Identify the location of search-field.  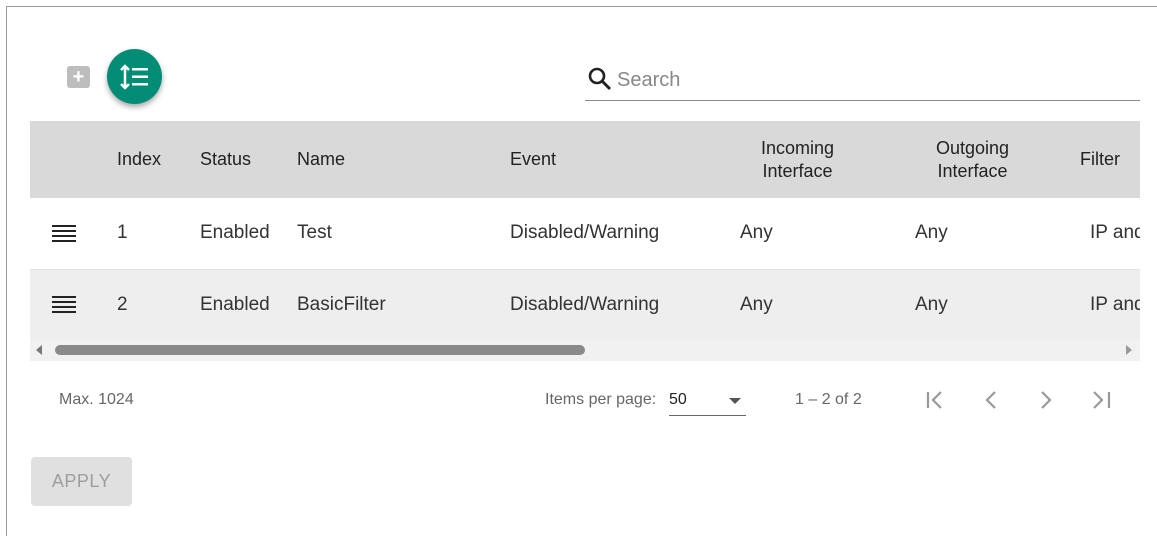
(862, 80).